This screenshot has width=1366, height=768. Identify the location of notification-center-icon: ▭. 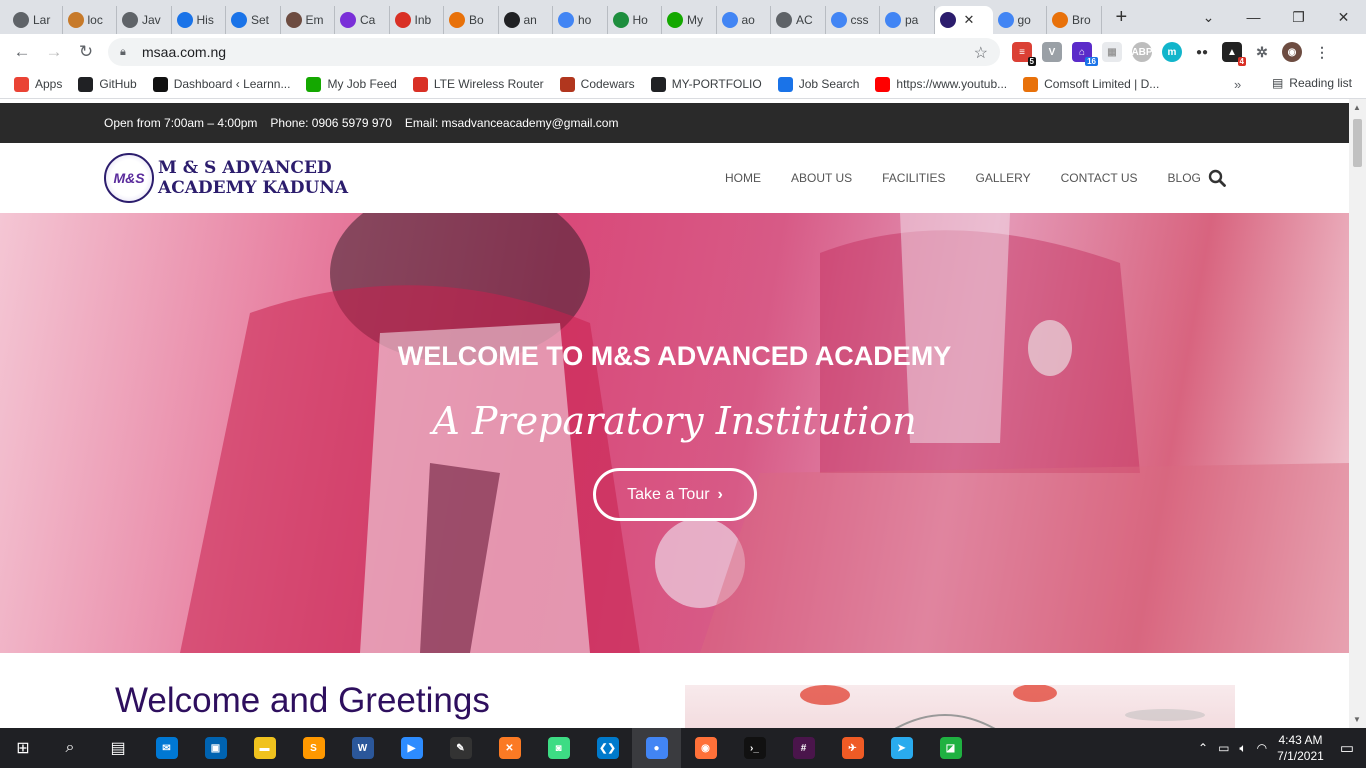
(1347, 748).